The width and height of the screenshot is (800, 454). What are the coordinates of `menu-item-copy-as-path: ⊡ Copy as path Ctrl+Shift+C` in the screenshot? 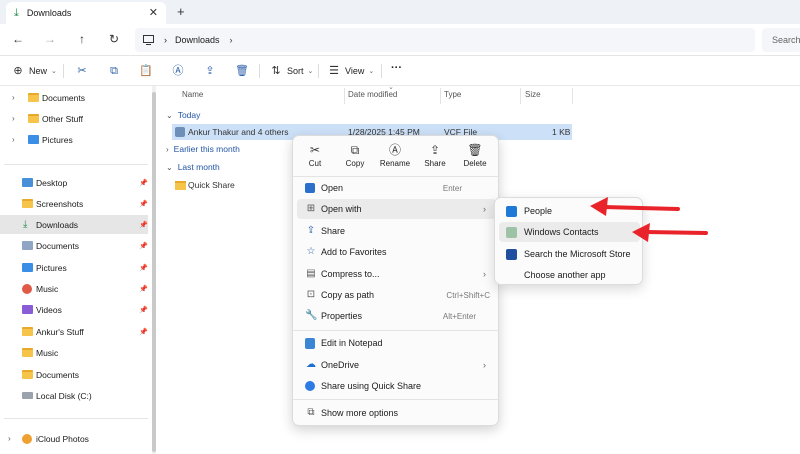 It's located at (396, 295).